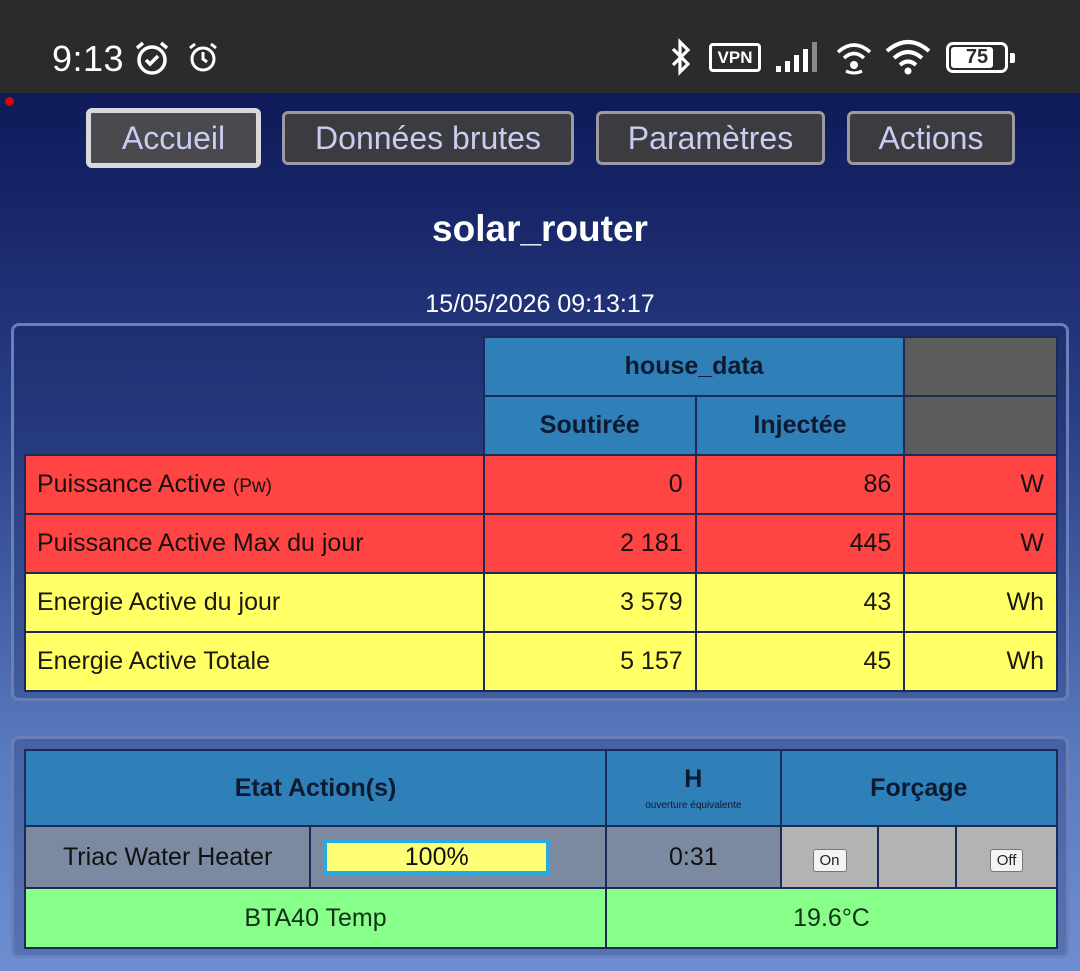 The image size is (1080, 971). I want to click on sensor-value: 19.6°C, so click(831, 918).